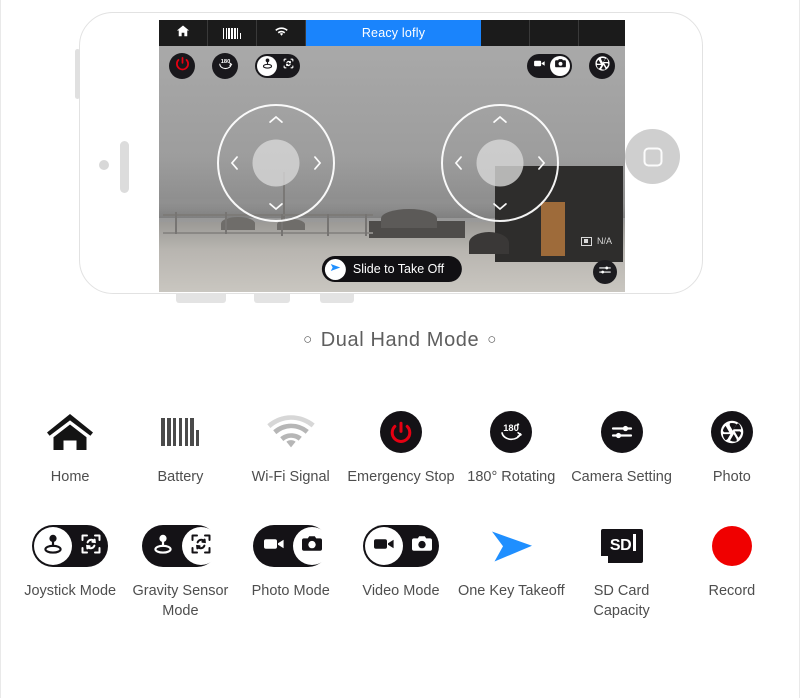 Image resolution: width=800 pixels, height=698 pixels. What do you see at coordinates (281, 33) in the screenshot?
I see `status-wifi-indicator` at bounding box center [281, 33].